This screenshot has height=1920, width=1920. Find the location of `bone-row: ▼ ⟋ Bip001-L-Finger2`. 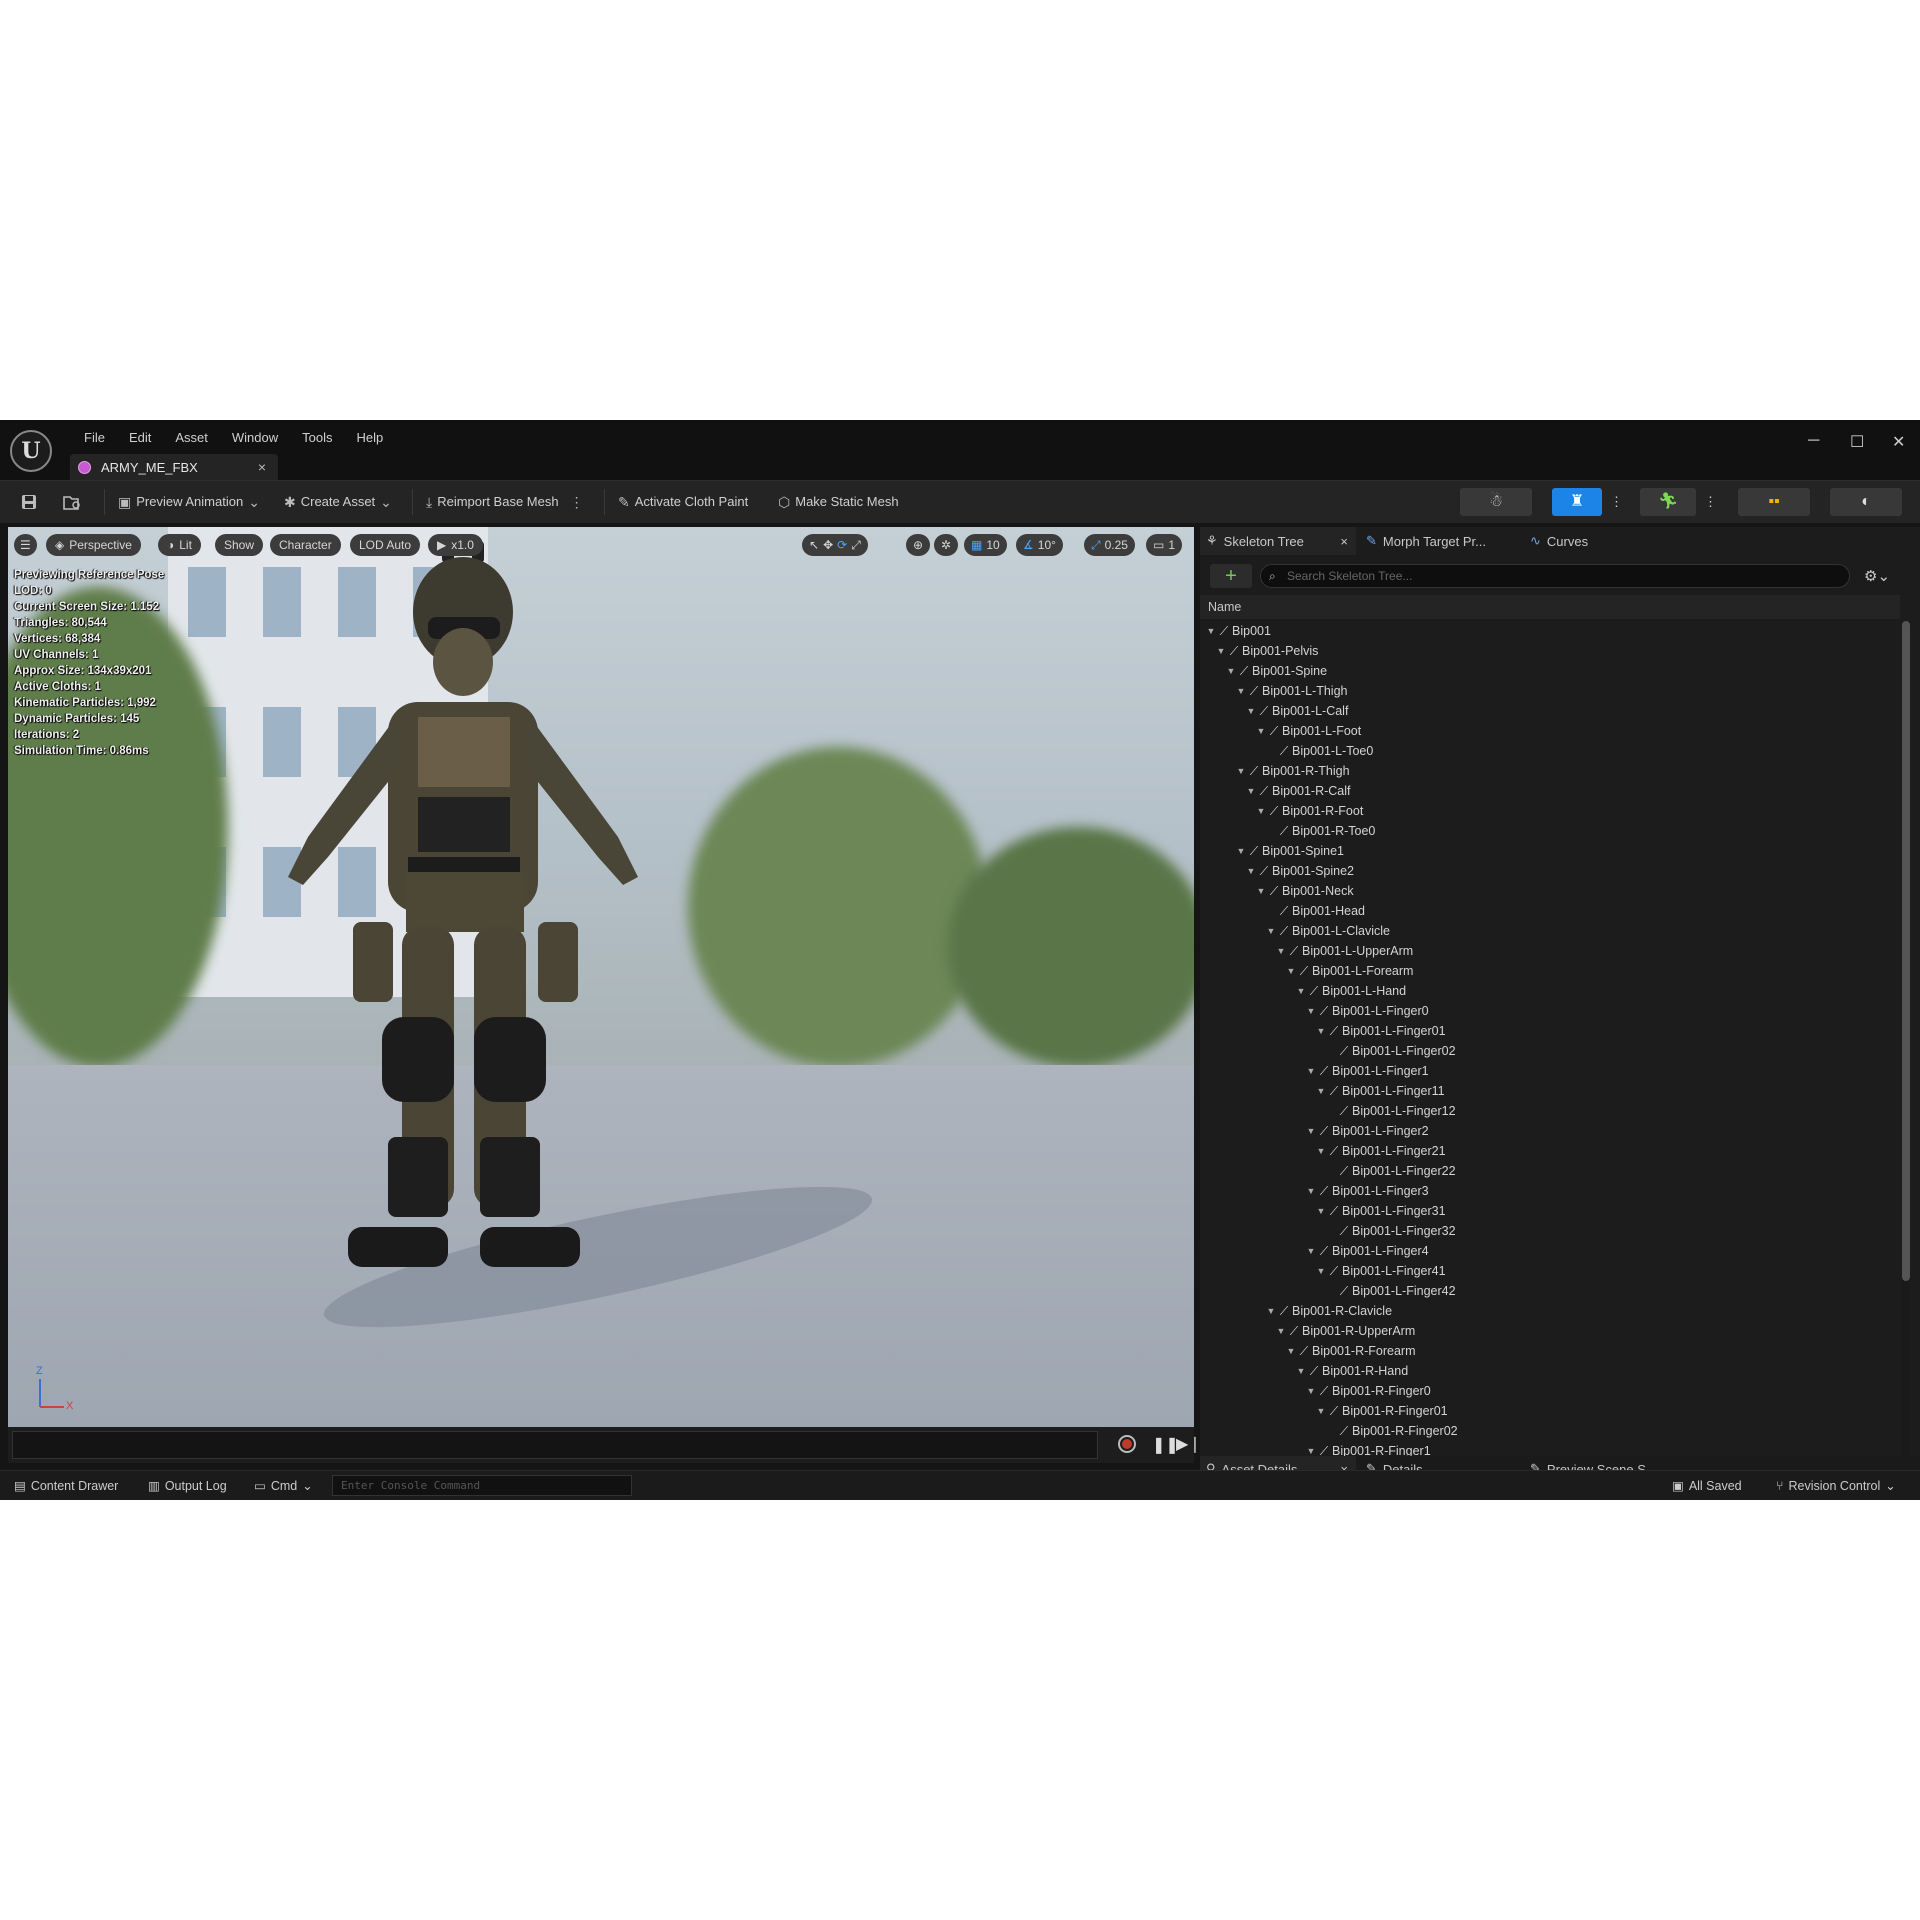

bone-row: ▼ ⟋ Bip001-L-Finger2 is located at coordinates (1550, 1131).